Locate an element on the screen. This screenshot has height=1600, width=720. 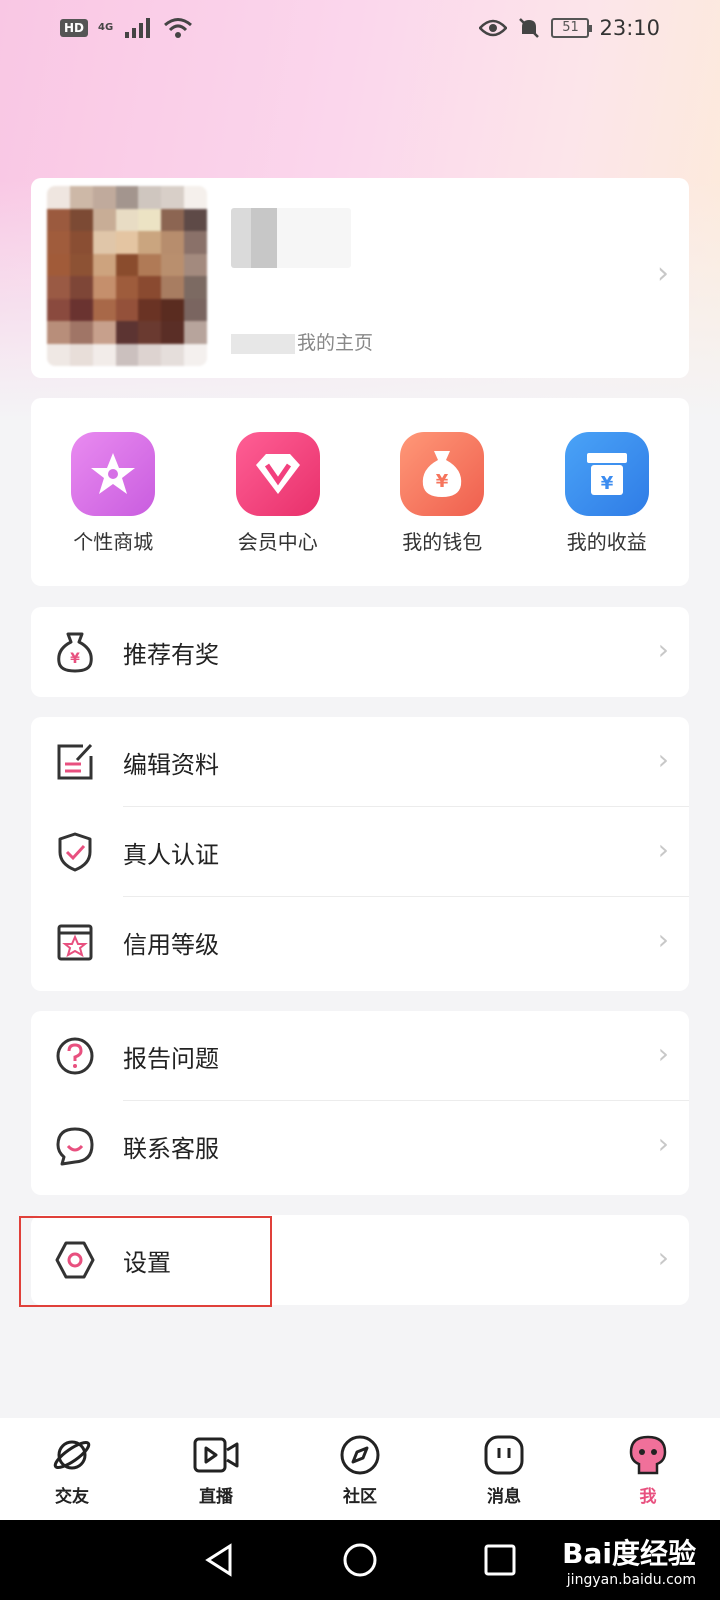
quick-label: 会员中心 is located at coordinates (277, 542).